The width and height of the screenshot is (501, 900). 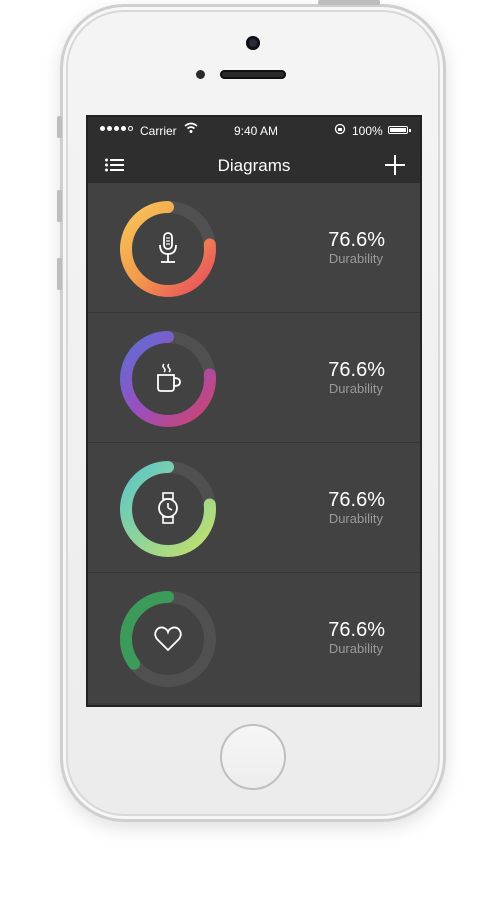 I want to click on battery-percent: 100%, so click(x=367, y=131).